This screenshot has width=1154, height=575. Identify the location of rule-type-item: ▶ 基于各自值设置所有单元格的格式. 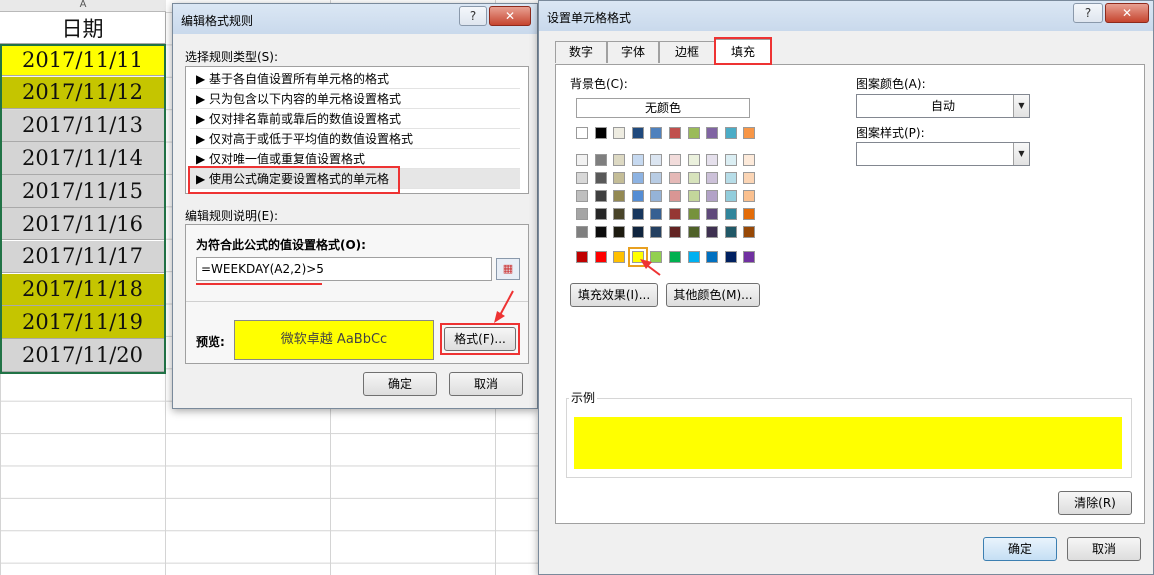
(355, 79).